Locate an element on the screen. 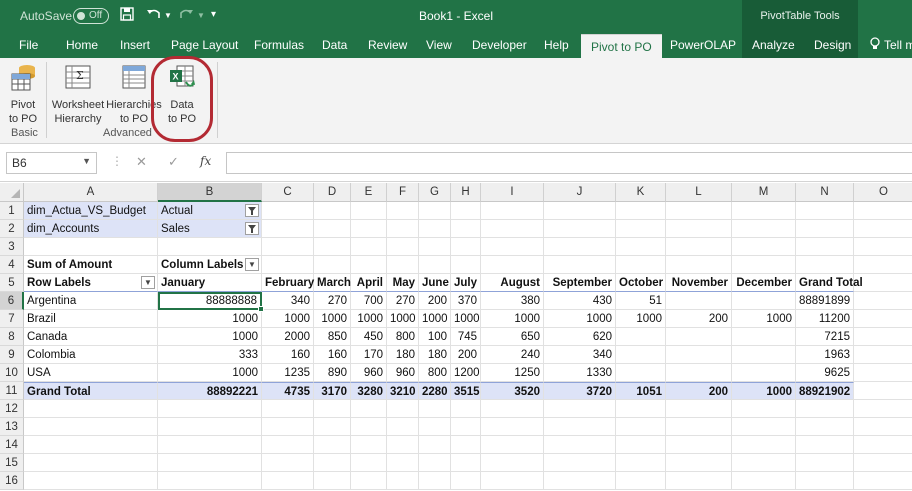 The image size is (912, 491). row-label: Argentina is located at coordinates (91, 301).